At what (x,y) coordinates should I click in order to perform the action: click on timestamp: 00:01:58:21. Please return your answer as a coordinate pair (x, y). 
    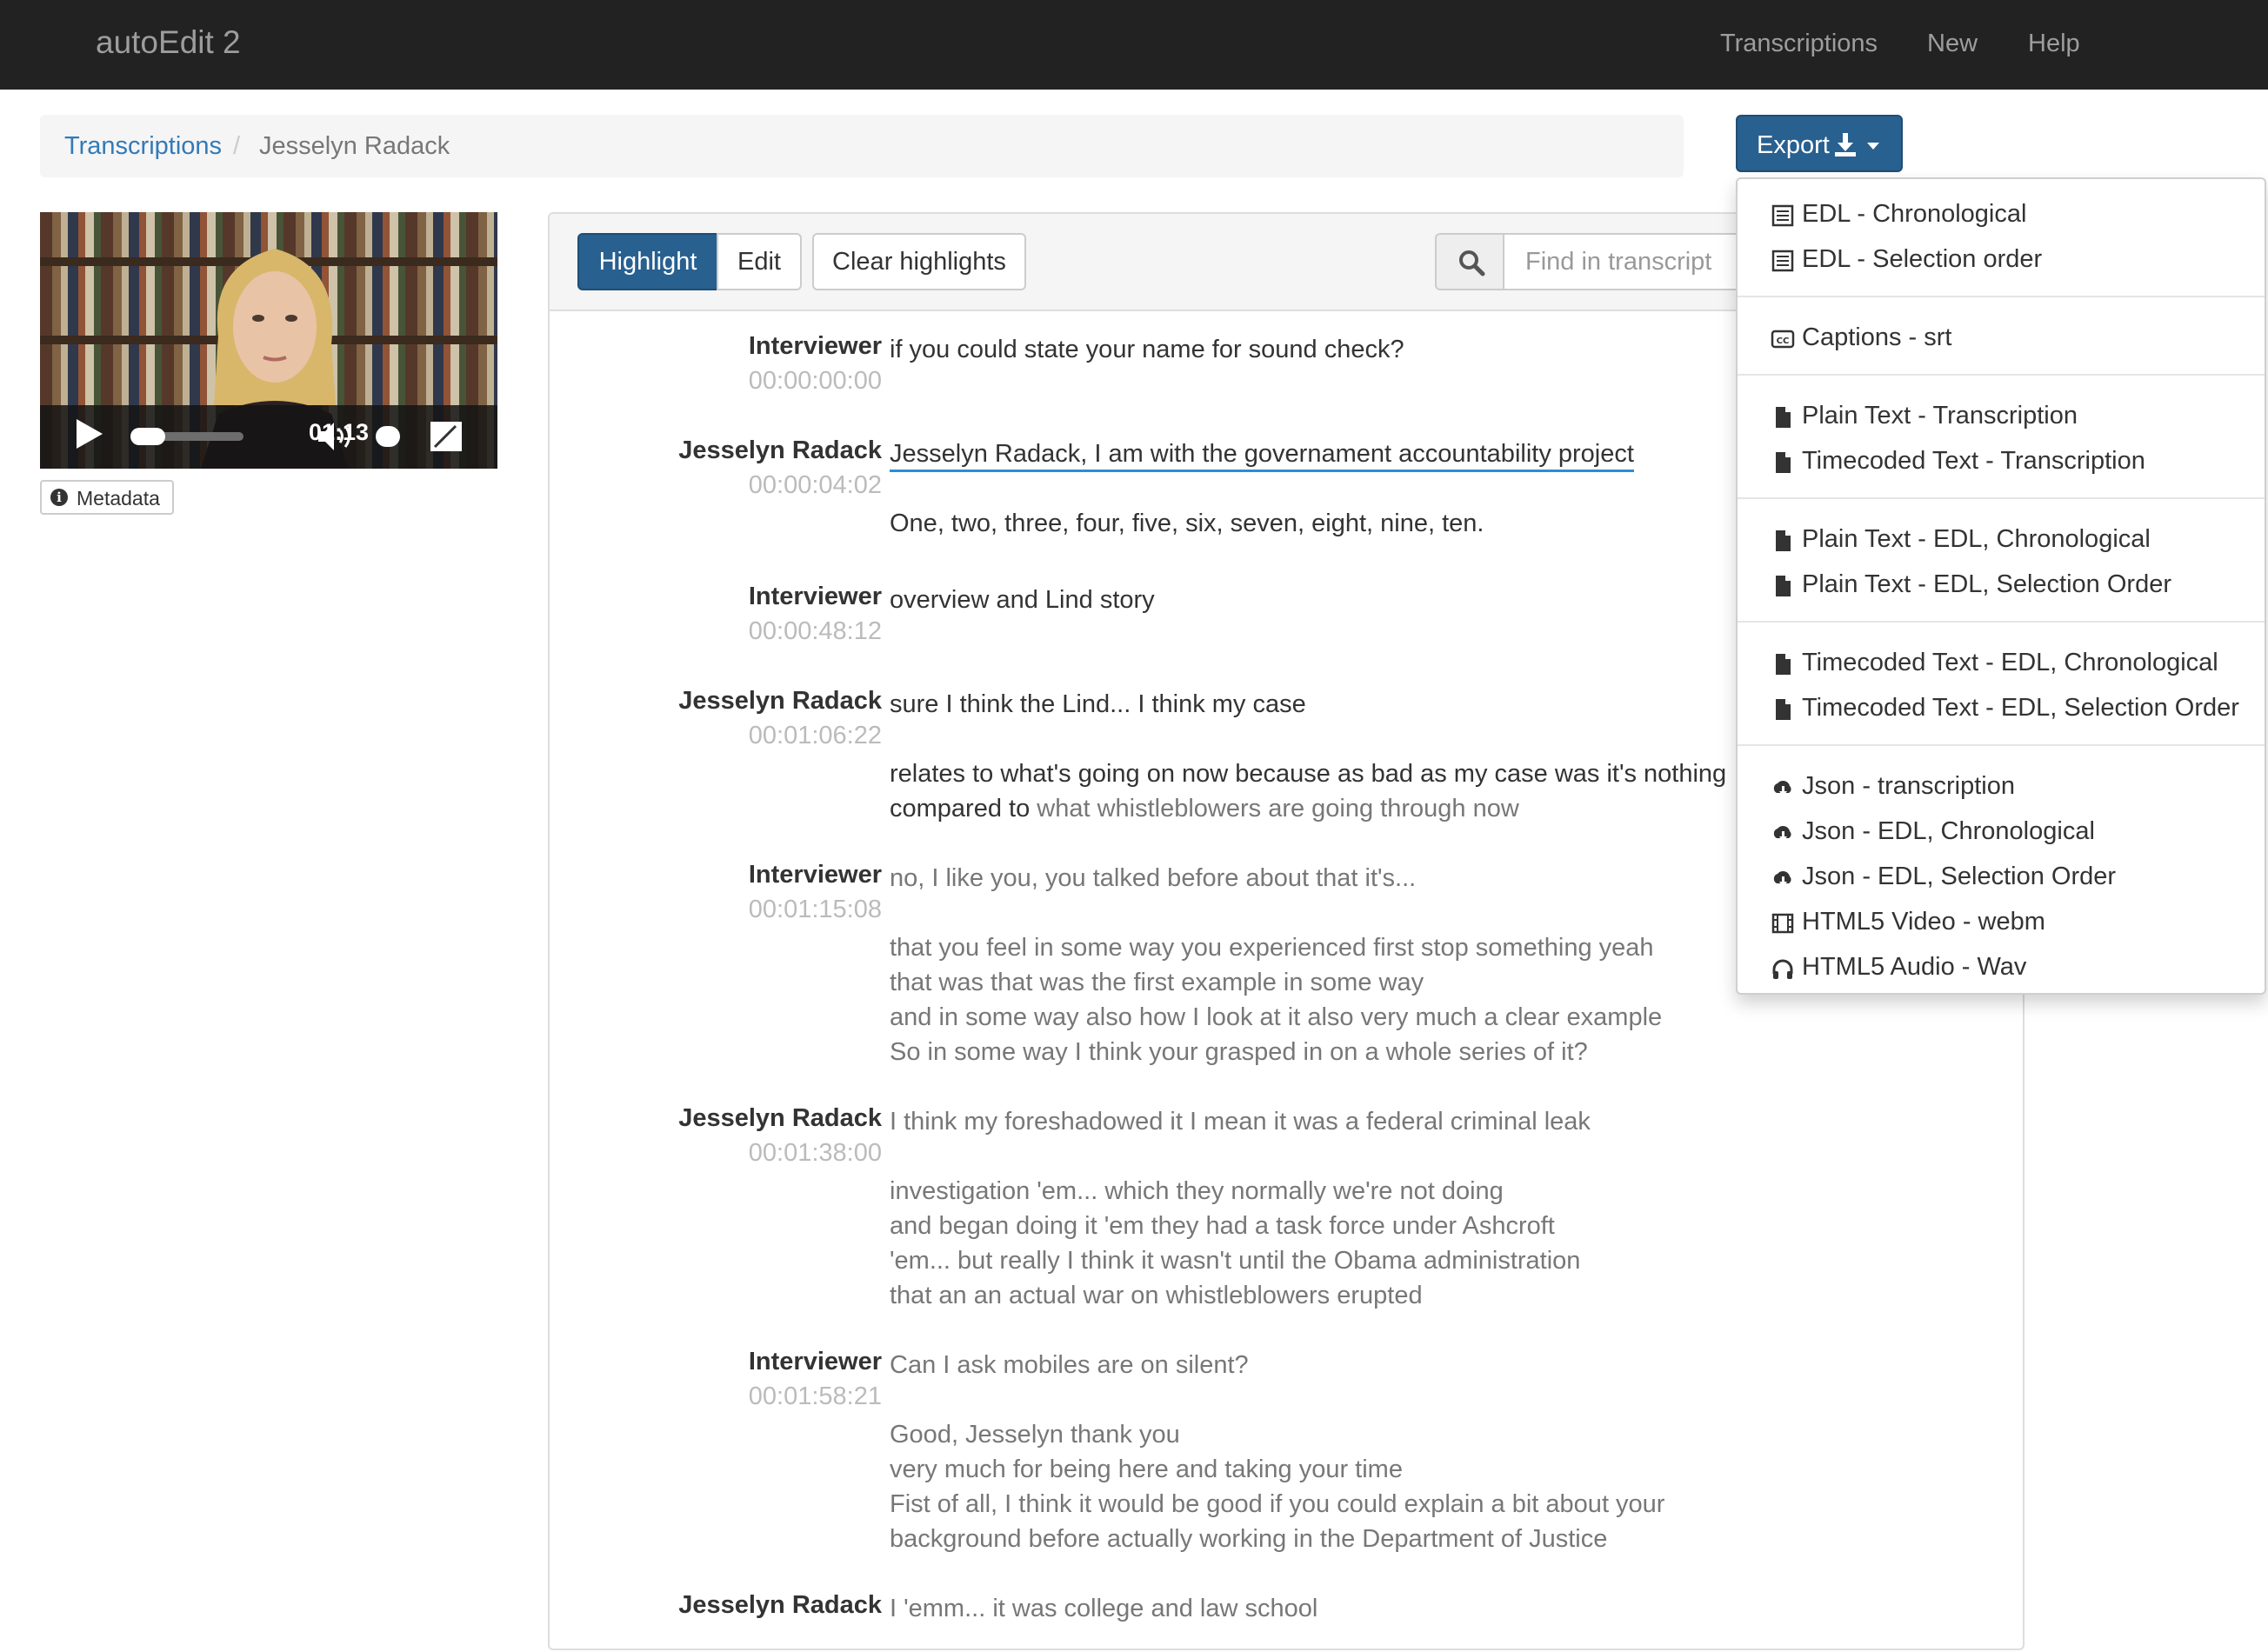
    Looking at the image, I should click on (815, 1396).